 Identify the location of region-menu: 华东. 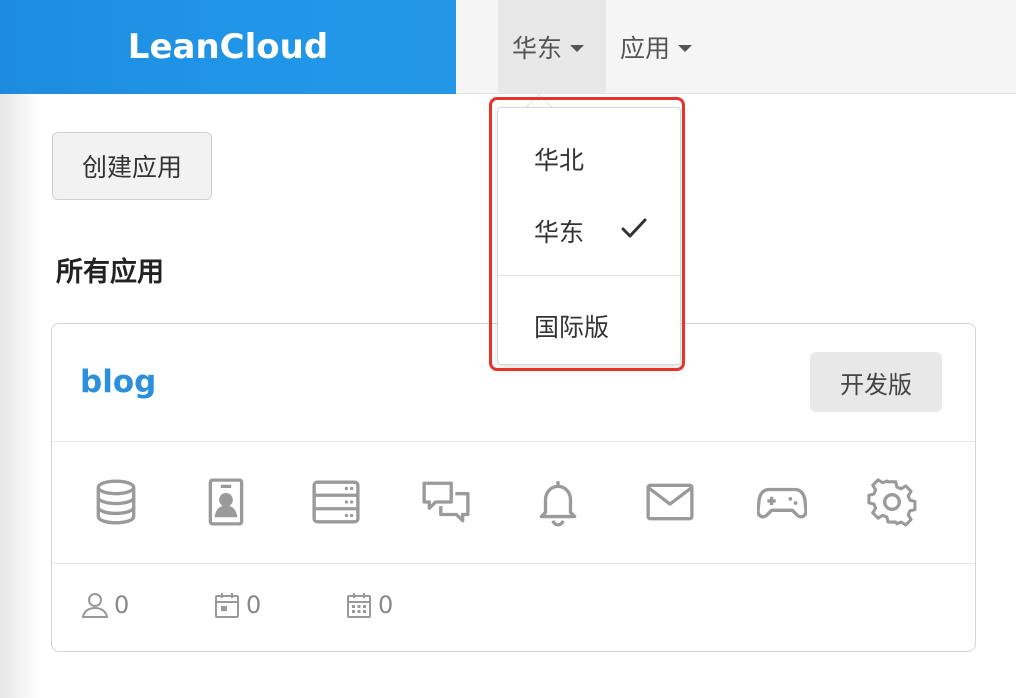
(552, 46).